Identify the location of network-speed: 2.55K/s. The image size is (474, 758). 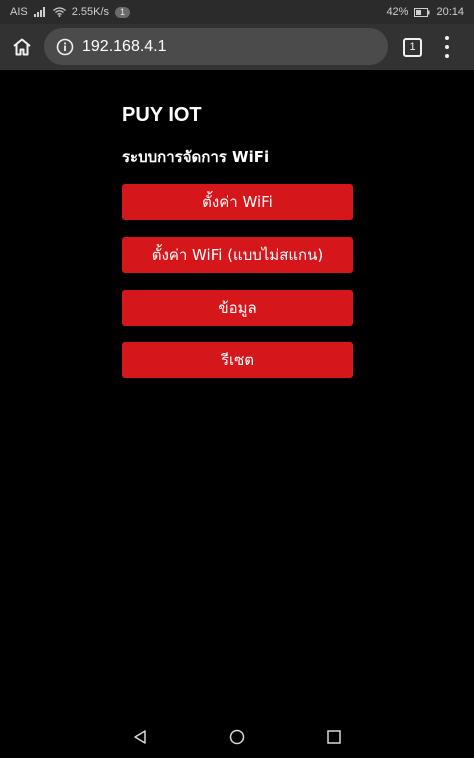
(90, 12).